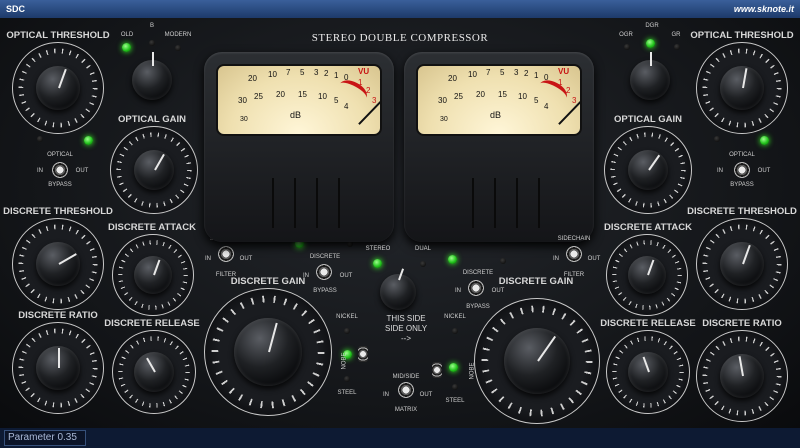  What do you see at coordinates (406, 410) in the screenshot?
I see `midside-bottom: MATRIX` at bounding box center [406, 410].